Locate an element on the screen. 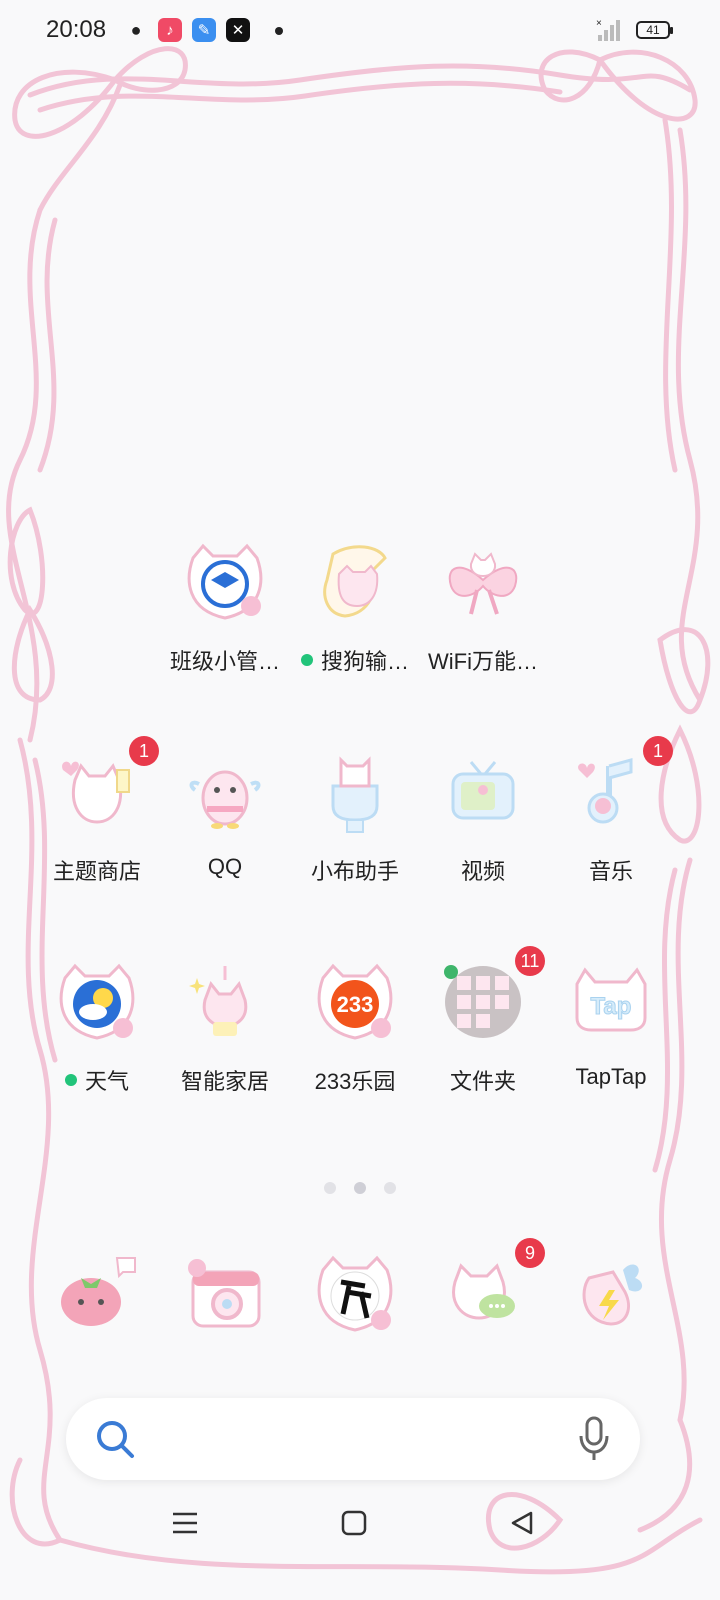  app-qq: QQ is located at coordinates (225, 815).